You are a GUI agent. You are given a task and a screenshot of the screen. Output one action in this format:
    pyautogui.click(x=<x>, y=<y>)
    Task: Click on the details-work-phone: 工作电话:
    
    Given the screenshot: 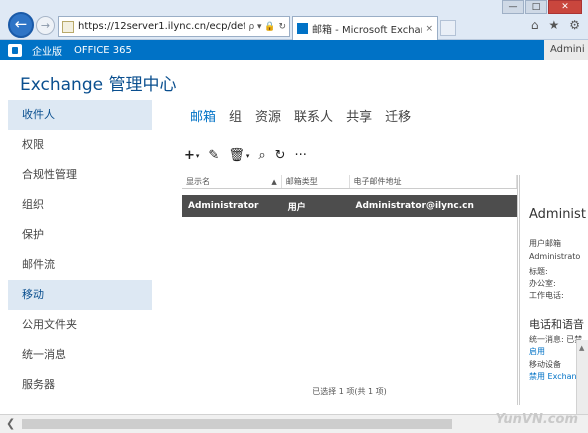 What is the action you would take?
    pyautogui.click(x=546, y=295)
    